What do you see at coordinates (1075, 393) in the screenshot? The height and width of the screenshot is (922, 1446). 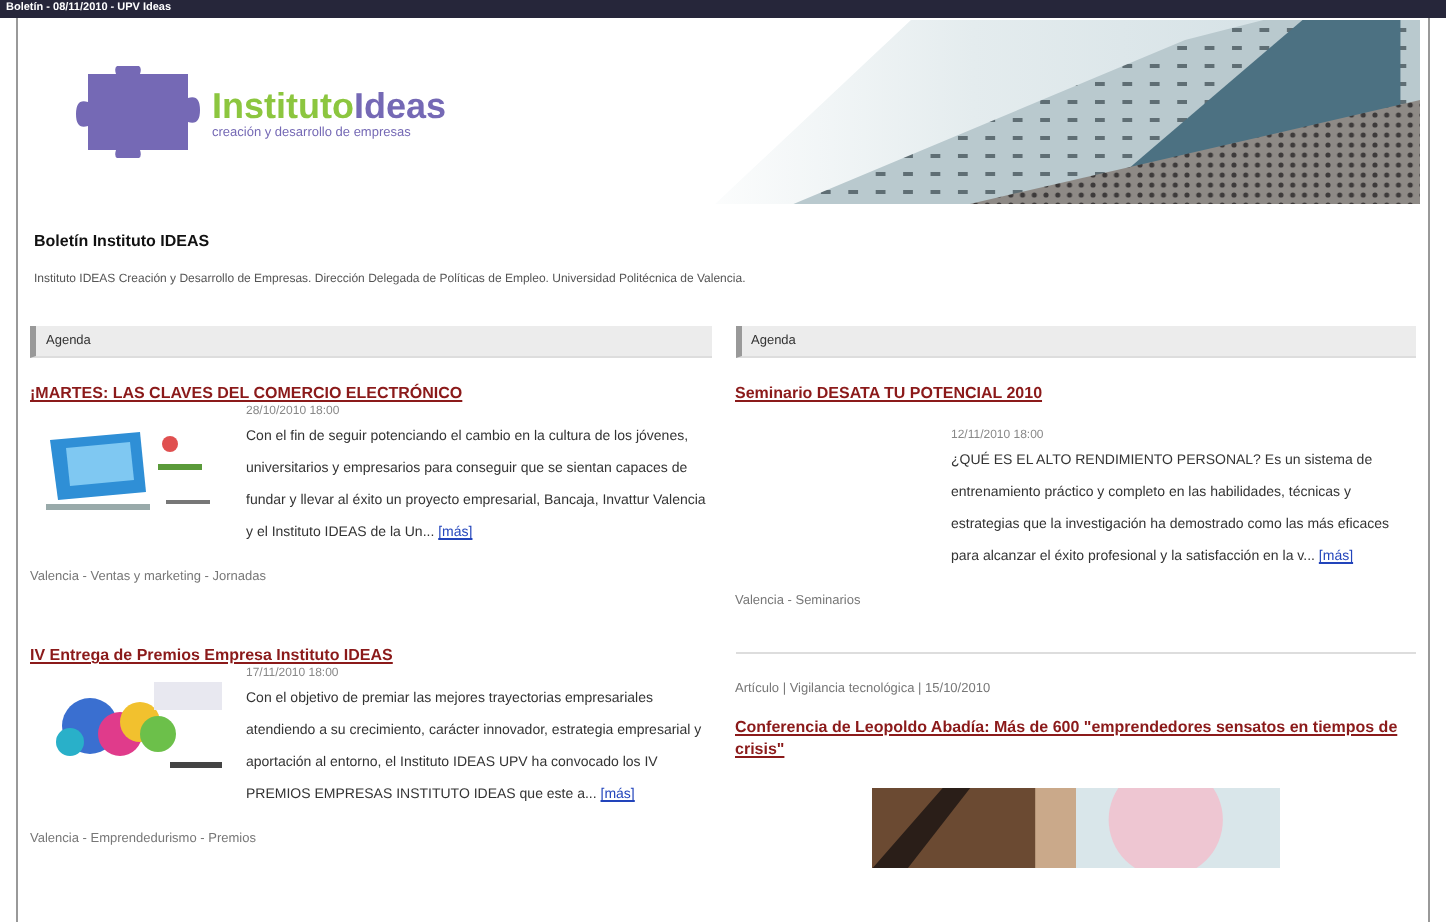 I see `event-title-link: Seminario DESATA TU POTENCIAL 2010` at bounding box center [1075, 393].